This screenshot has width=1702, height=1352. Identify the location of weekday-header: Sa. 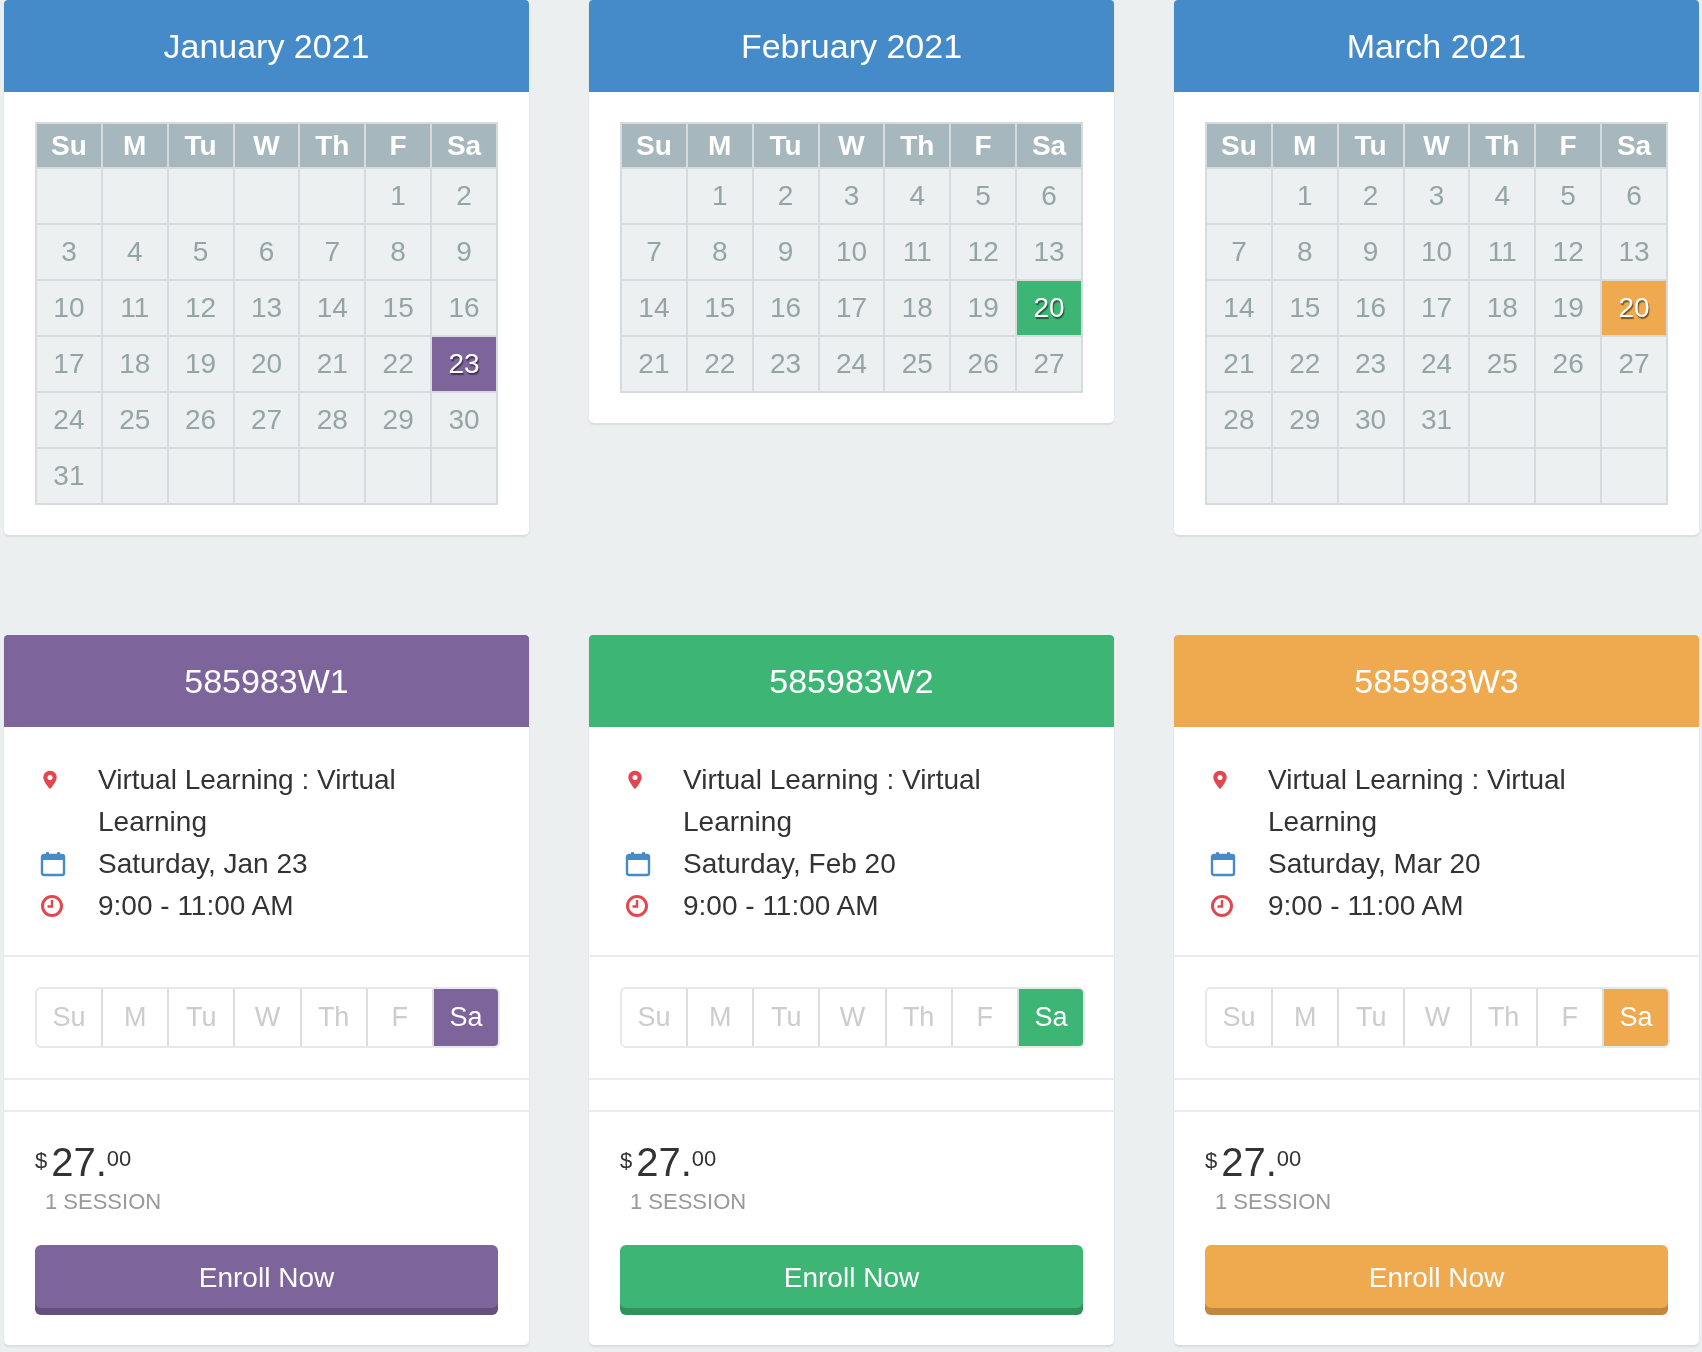
(1634, 145).